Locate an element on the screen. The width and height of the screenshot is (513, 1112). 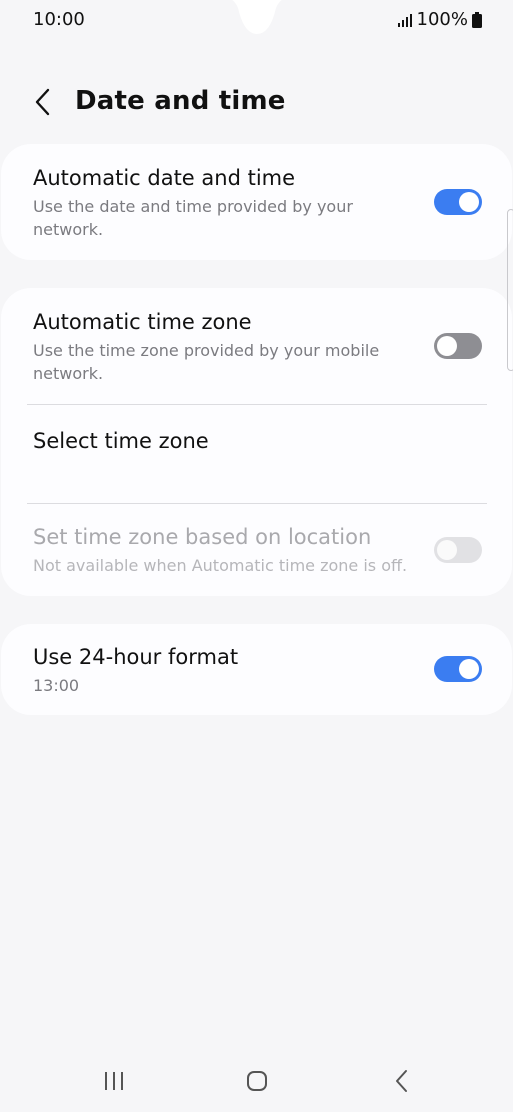
recents-button is located at coordinates (114, 1081).